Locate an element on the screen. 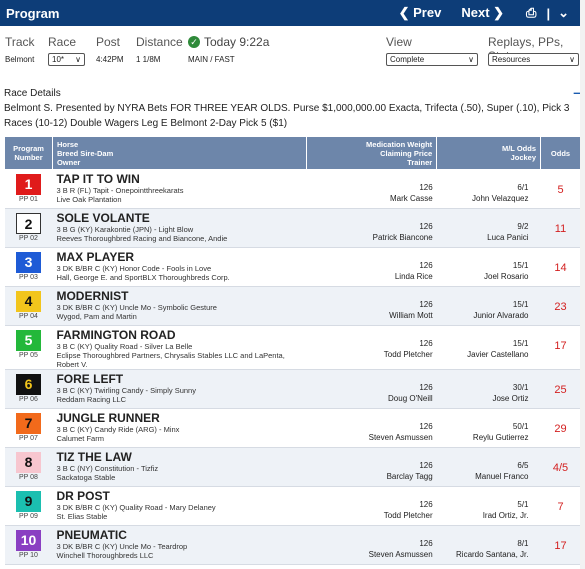  odds-value: 7 is located at coordinates (560, 507).